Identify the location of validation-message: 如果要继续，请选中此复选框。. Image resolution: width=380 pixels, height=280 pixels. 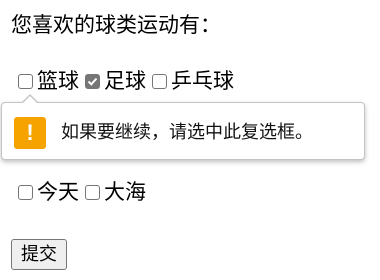
(187, 132).